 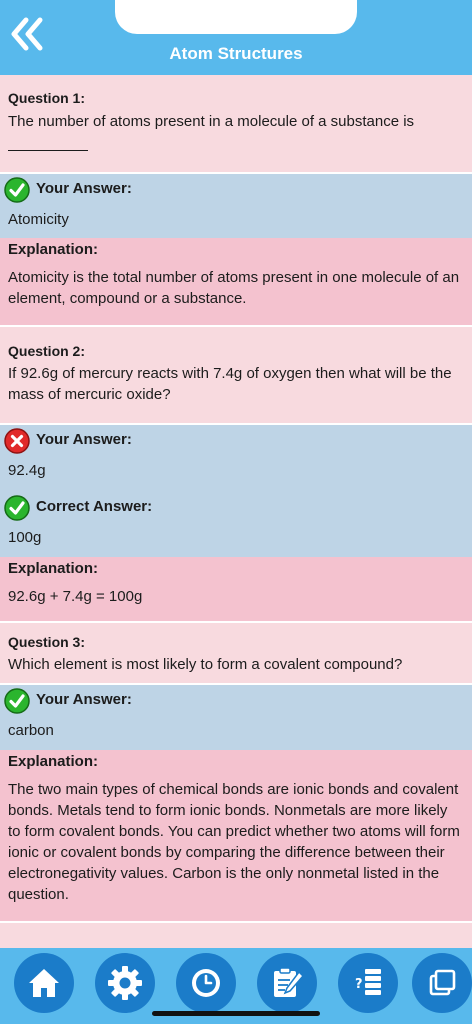 What do you see at coordinates (47, 98) in the screenshot?
I see `question-label: Question 1:` at bounding box center [47, 98].